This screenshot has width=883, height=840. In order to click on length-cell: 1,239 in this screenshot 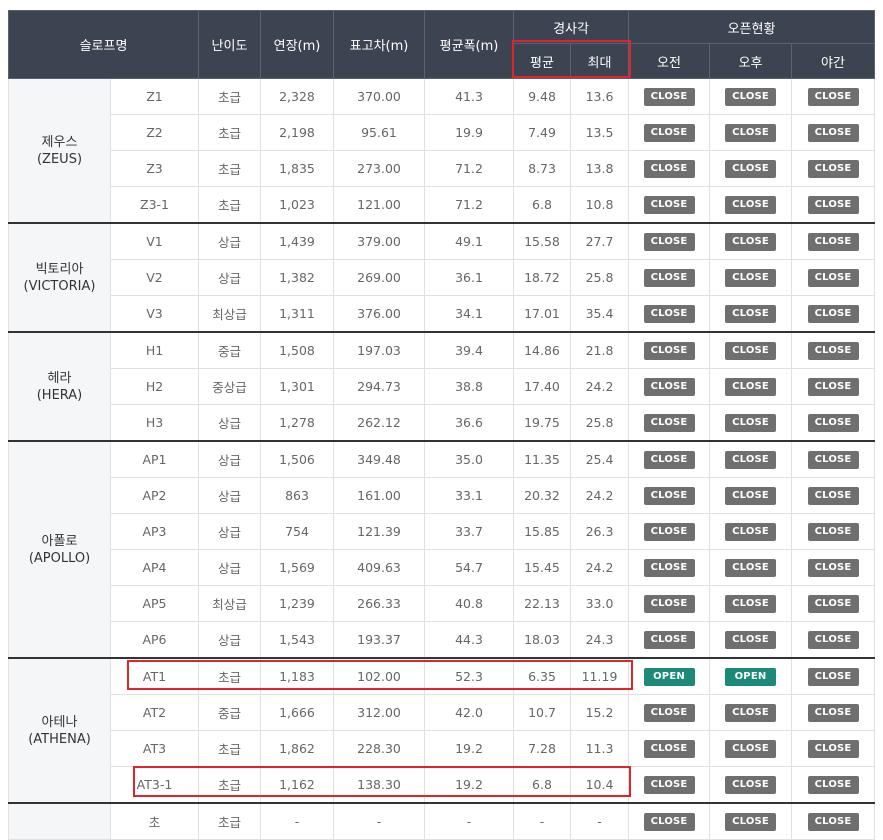, I will do `click(297, 603)`.